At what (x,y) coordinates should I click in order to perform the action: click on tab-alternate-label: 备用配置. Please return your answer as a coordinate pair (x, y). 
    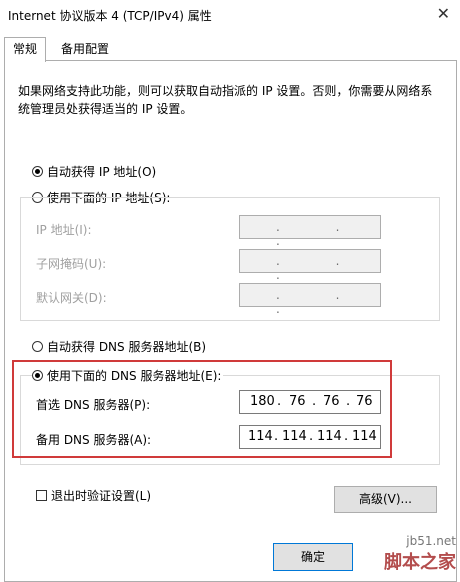
    Looking at the image, I should click on (85, 49).